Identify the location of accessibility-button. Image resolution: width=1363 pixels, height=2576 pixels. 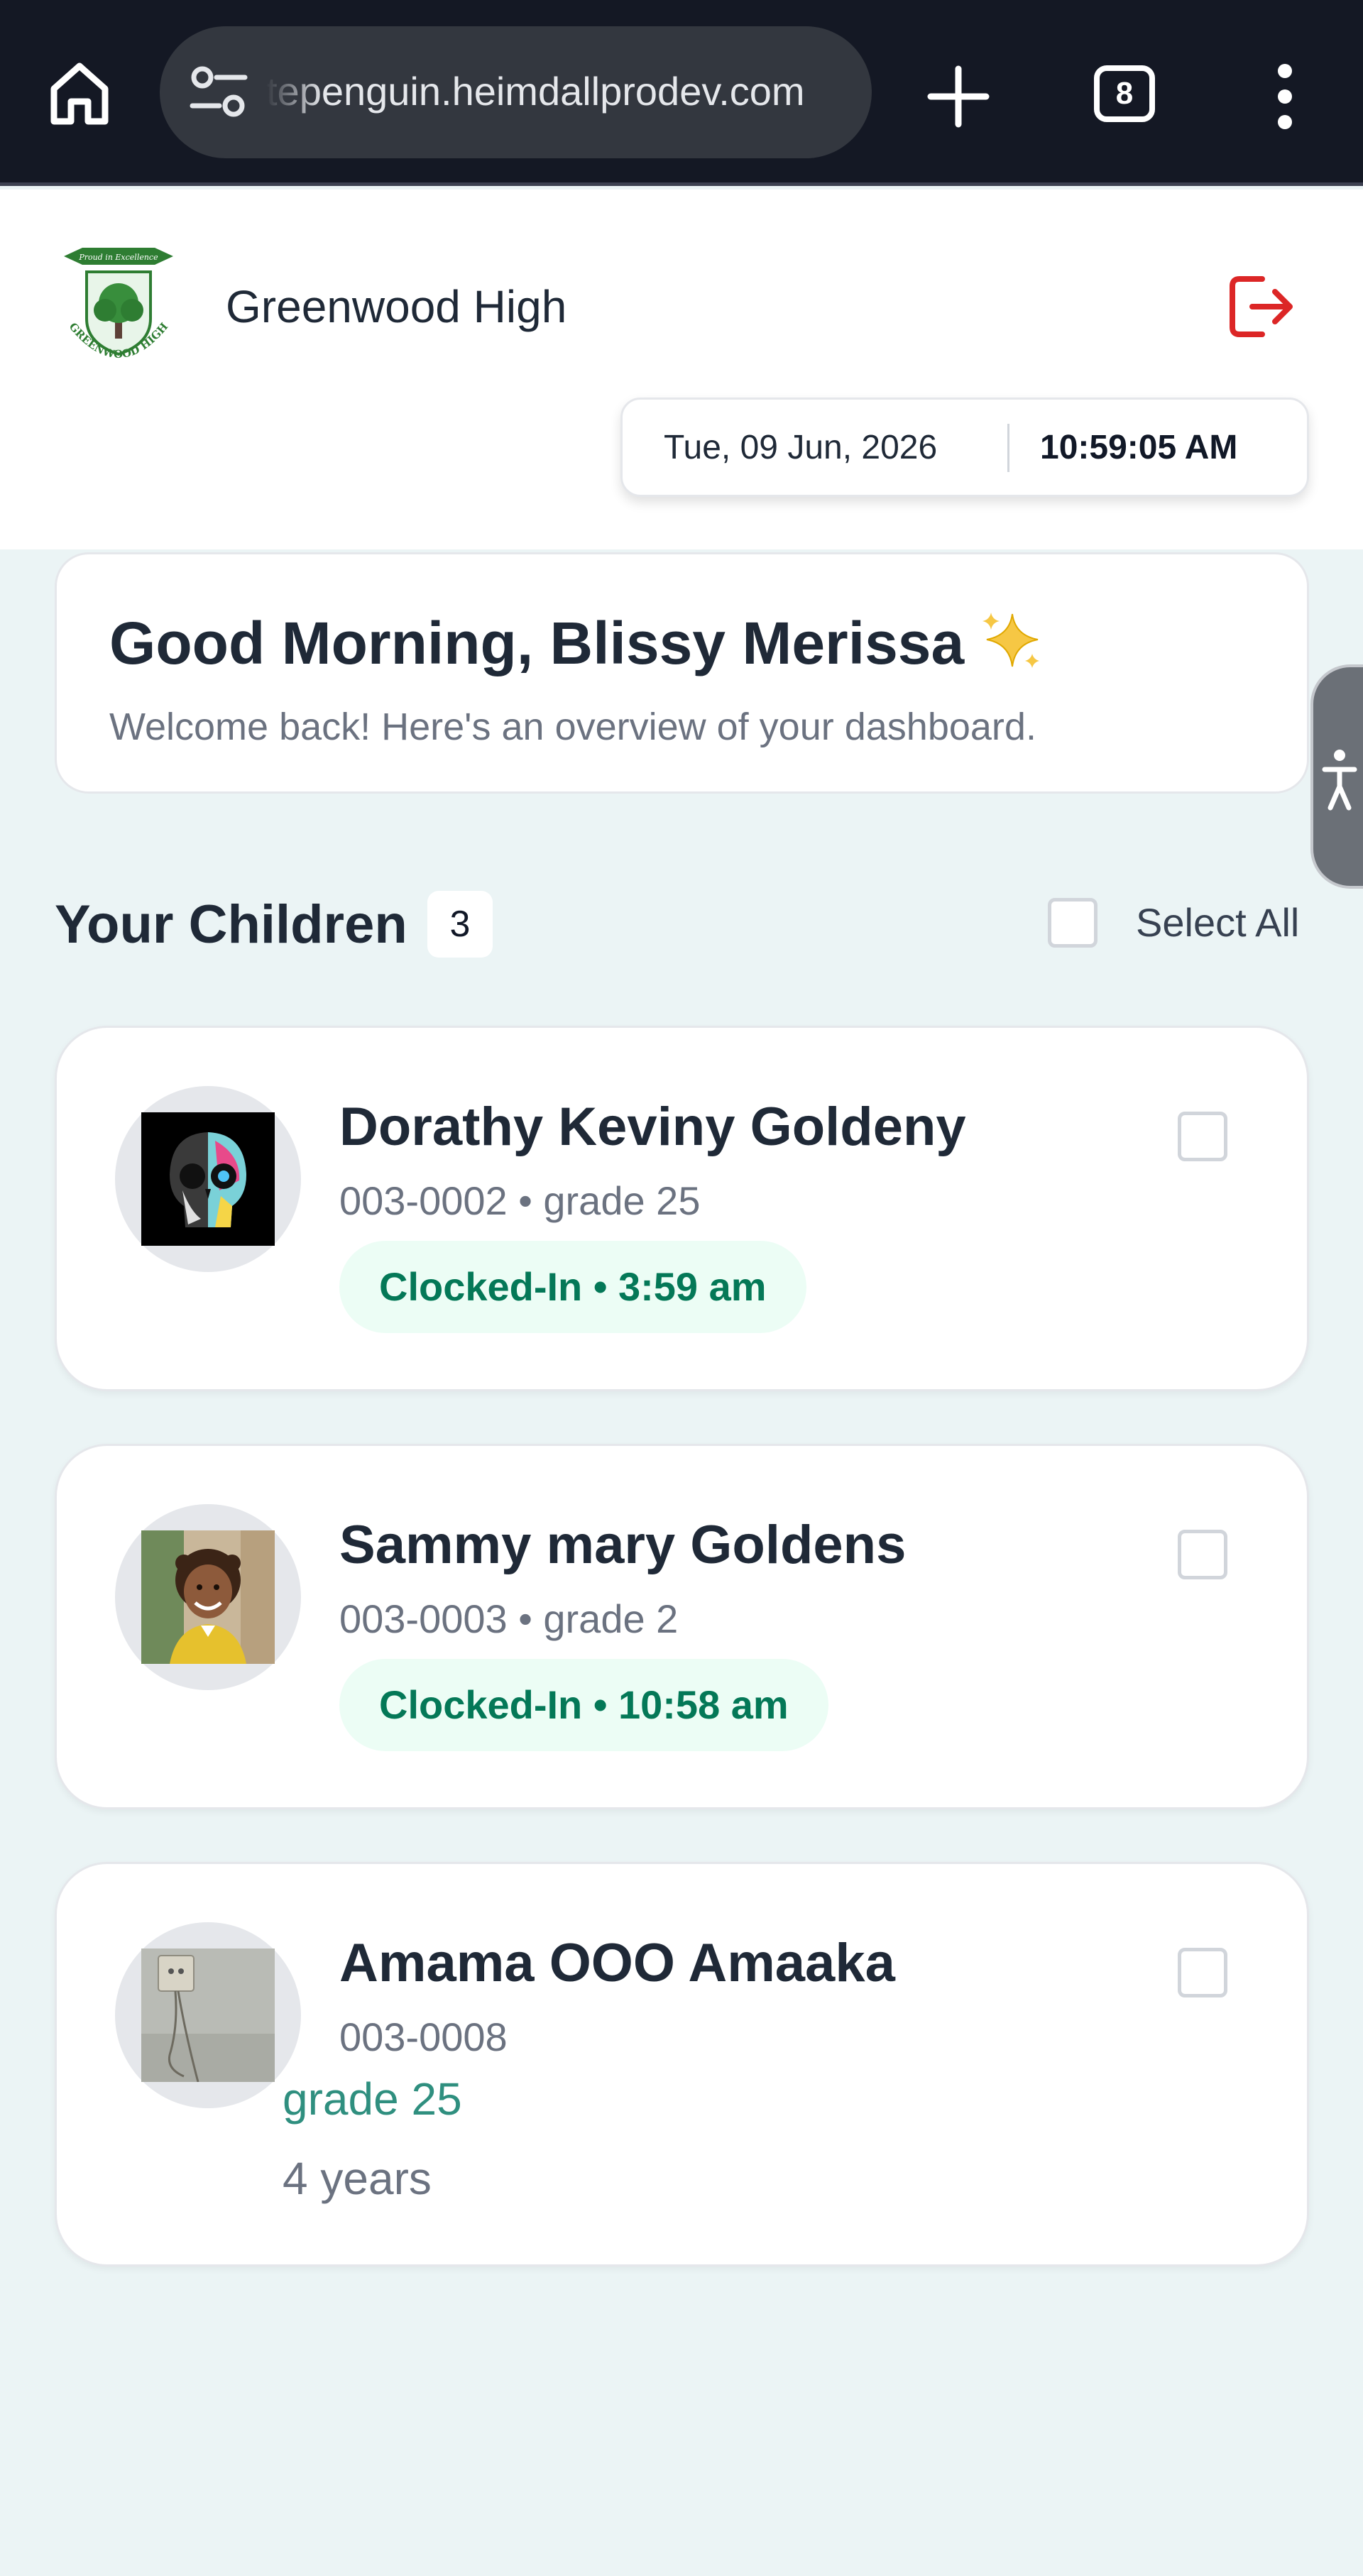
(1336, 776).